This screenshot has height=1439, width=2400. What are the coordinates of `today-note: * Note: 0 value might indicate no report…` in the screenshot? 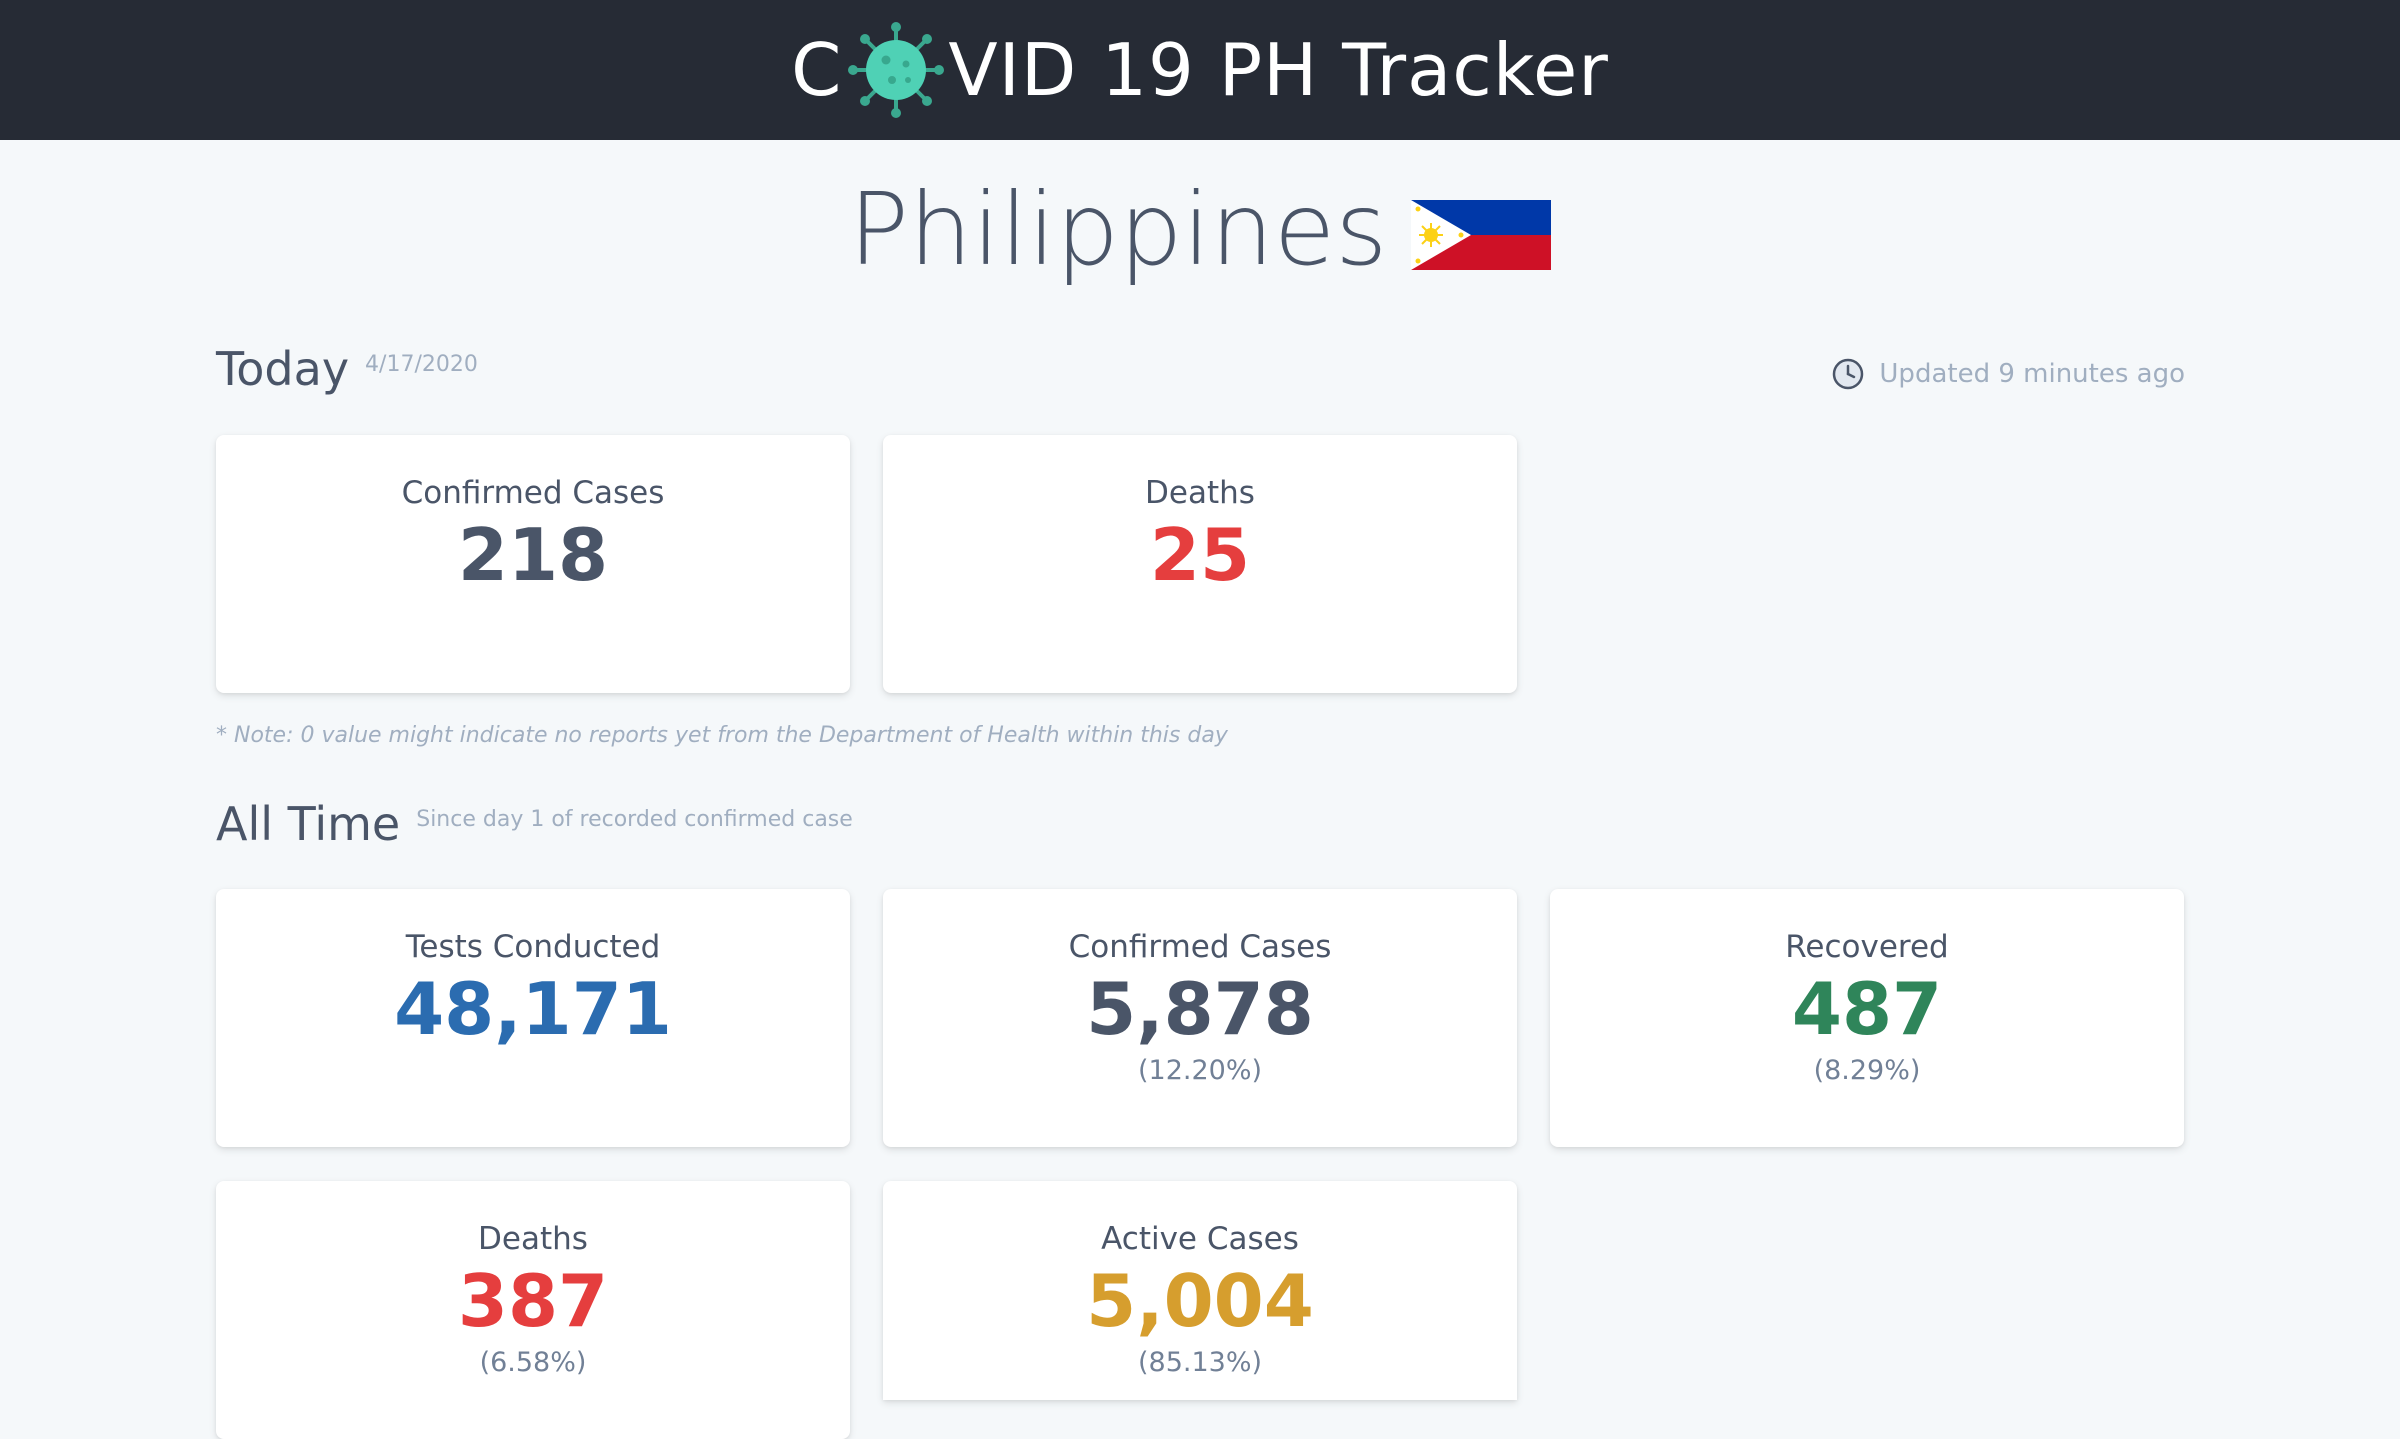 It's located at (722, 735).